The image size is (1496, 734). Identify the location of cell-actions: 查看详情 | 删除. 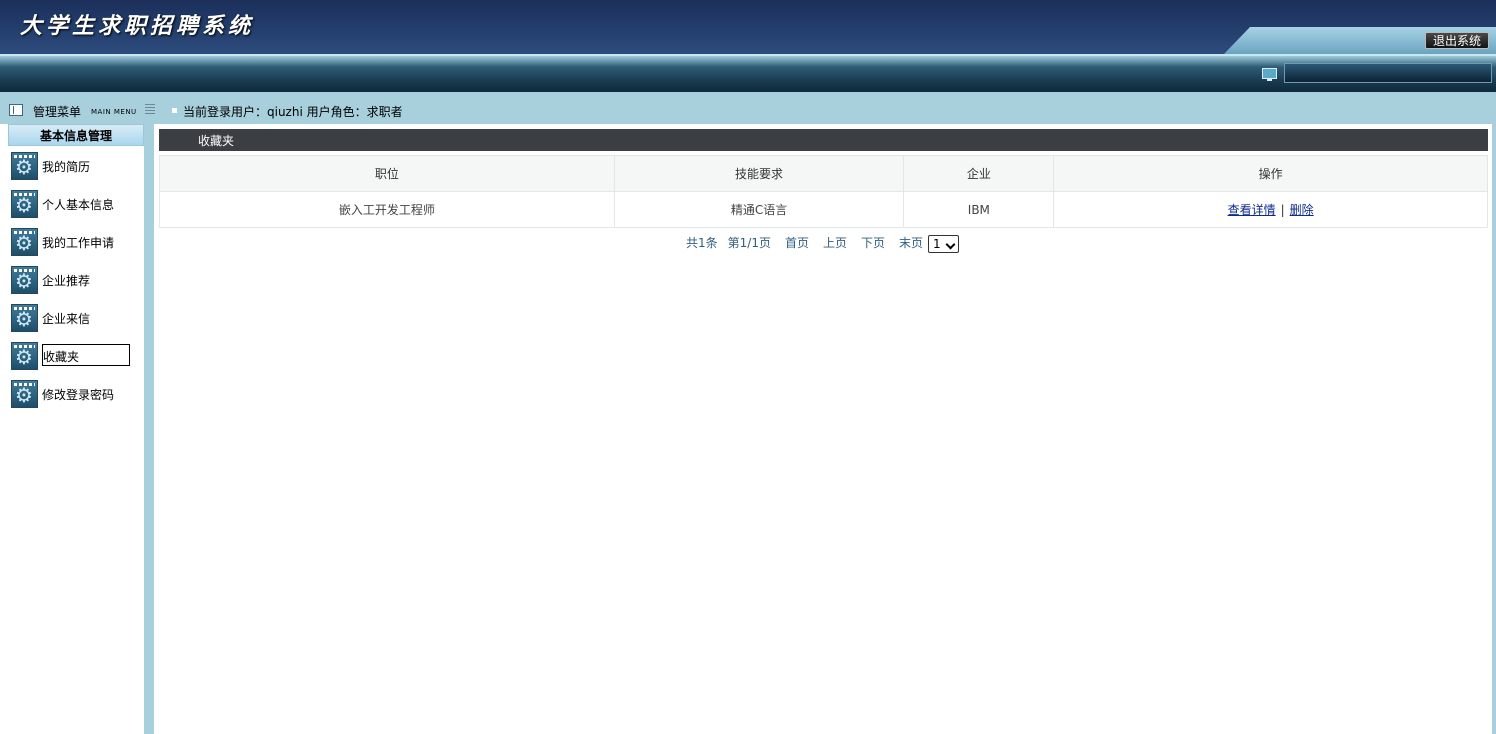
(1270, 209).